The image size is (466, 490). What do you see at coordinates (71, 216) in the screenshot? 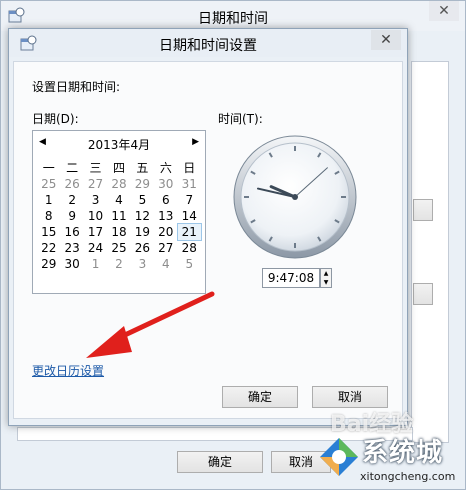
I see `calendar-day: 9` at bounding box center [71, 216].